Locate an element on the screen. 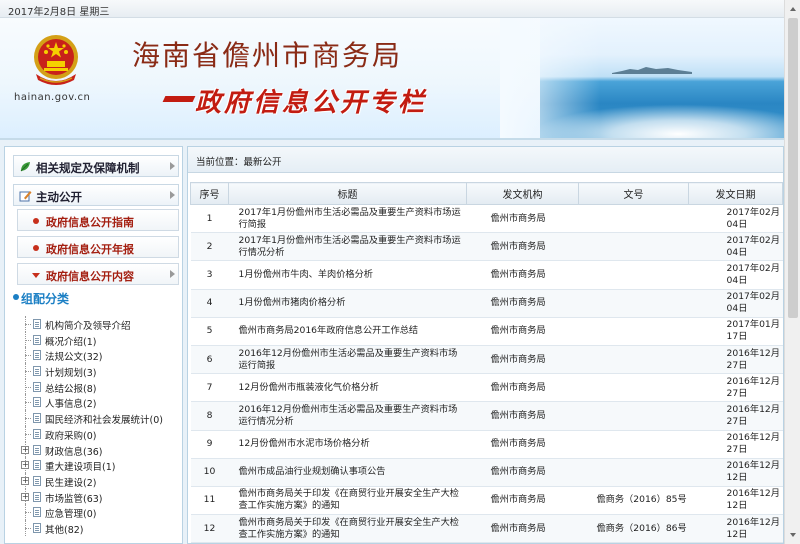  table-row: 3 1月份儋州市牛肉、羊肉价格分析 儋州市商务局 2017年02月04日 is located at coordinates (486, 275).